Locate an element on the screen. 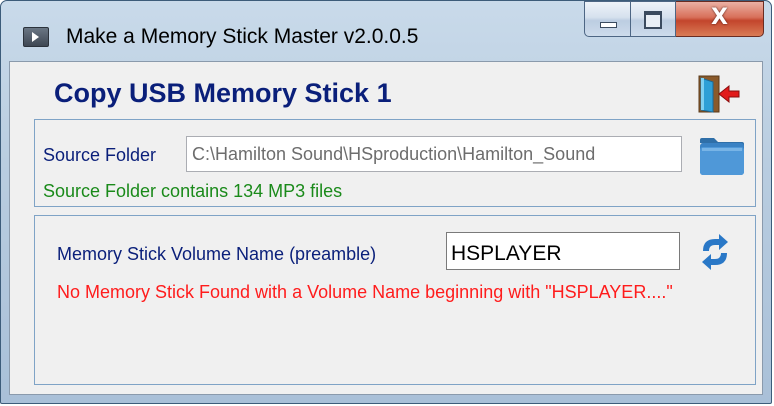 This screenshot has height=406, width=774. window-title: Make a Memory Stick Master v2.0.0.5 is located at coordinates (242, 36).